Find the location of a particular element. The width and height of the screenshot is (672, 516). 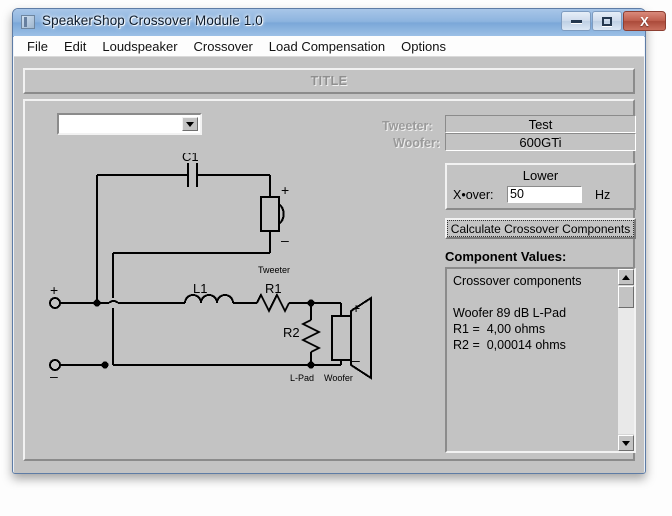

minimize-icon is located at coordinates (576, 21).